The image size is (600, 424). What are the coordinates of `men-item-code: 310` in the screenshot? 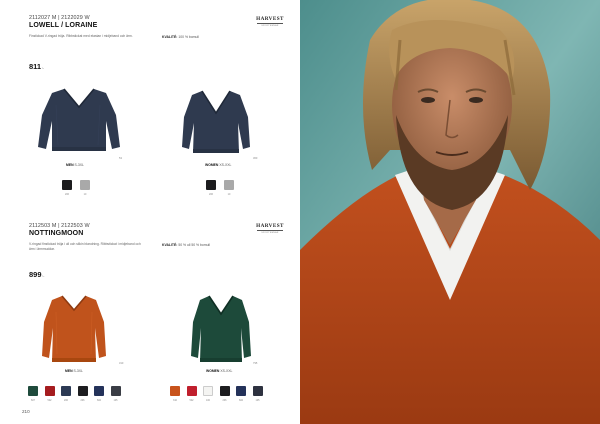 It's located at (121, 363).